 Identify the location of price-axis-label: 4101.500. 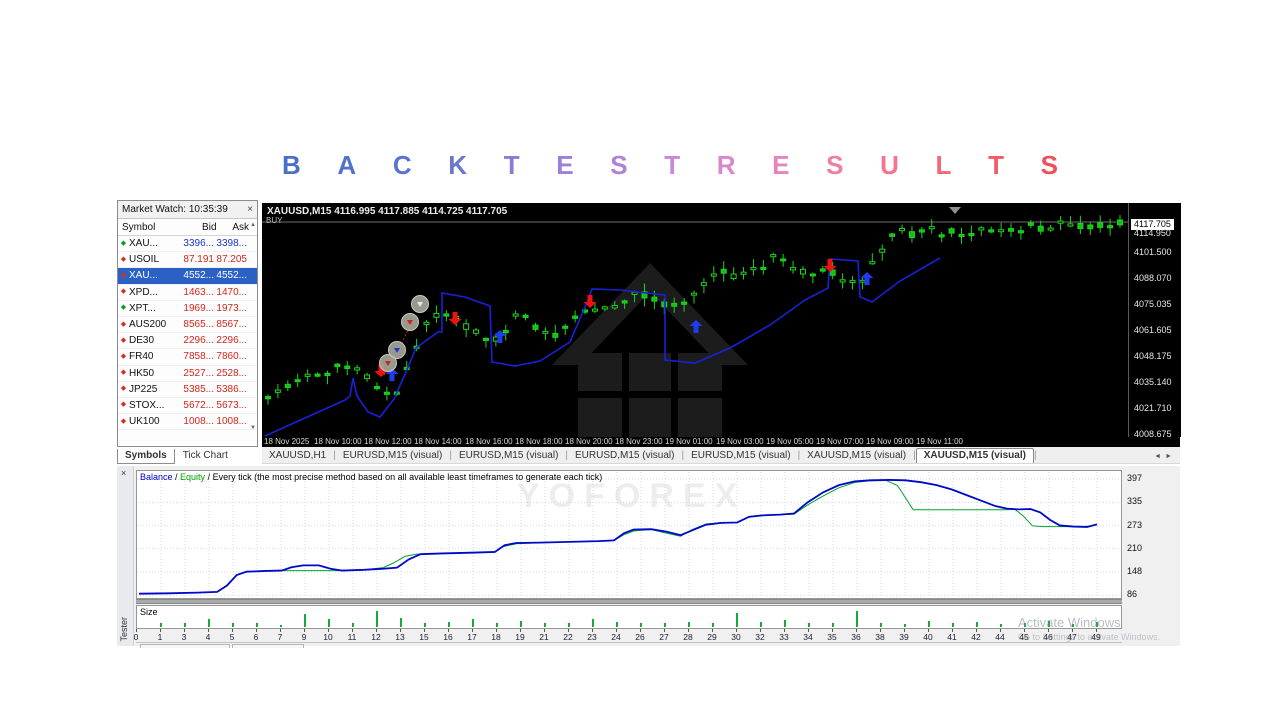
(1153, 252).